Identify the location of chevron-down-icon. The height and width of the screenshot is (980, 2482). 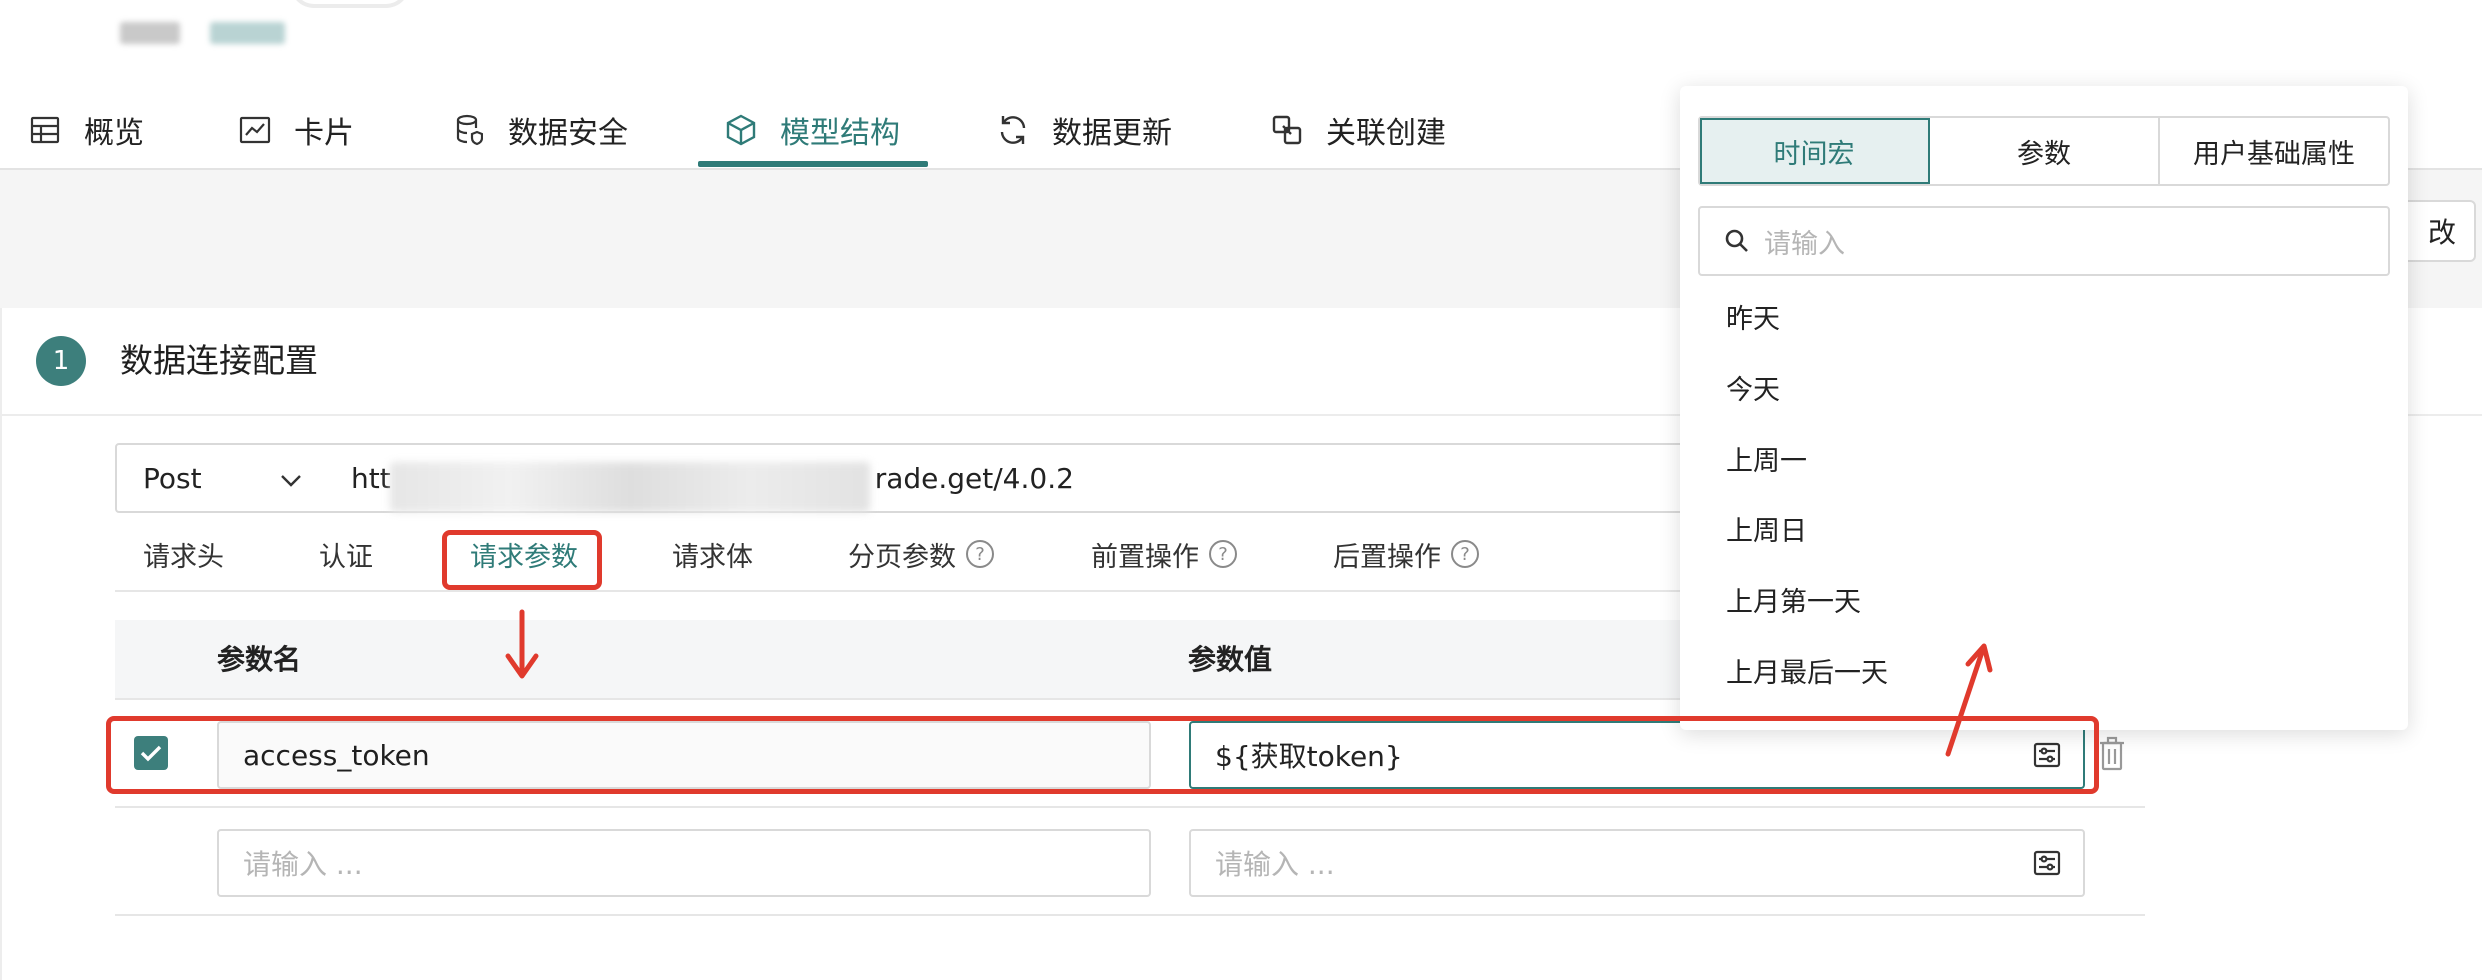
(291, 483).